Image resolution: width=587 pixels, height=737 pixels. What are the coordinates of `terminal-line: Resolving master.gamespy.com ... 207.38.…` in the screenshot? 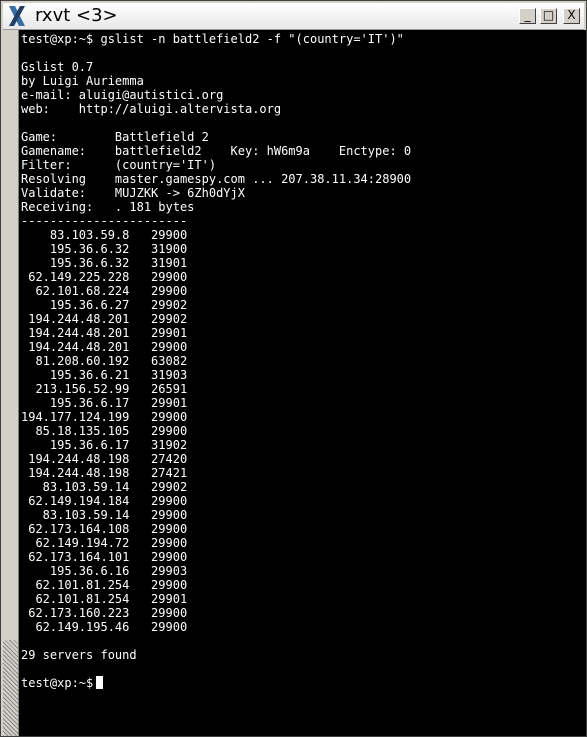 It's located at (216, 179).